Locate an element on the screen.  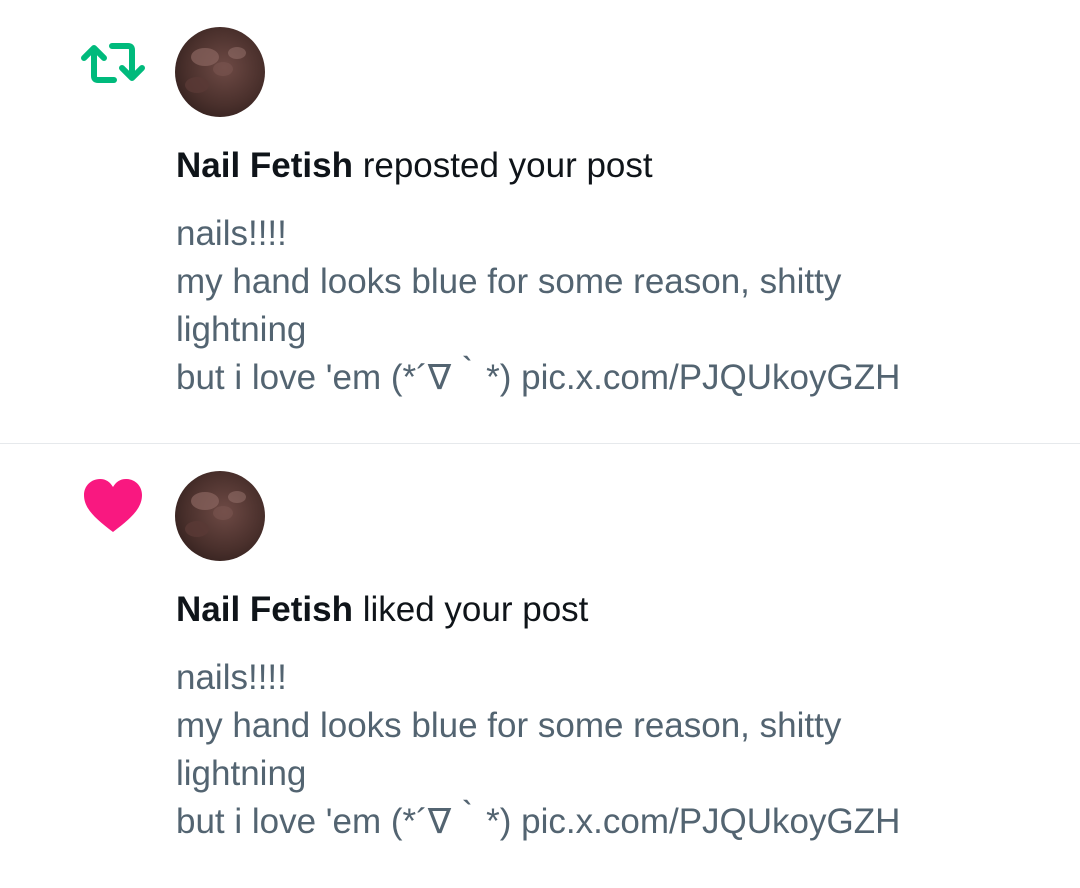
action-text: liked your post is located at coordinates (470, 609).